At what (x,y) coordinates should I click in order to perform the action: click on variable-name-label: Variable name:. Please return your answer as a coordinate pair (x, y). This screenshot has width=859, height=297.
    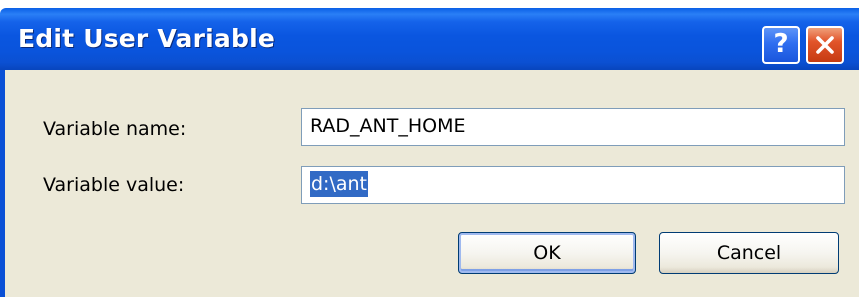
    Looking at the image, I should click on (115, 129).